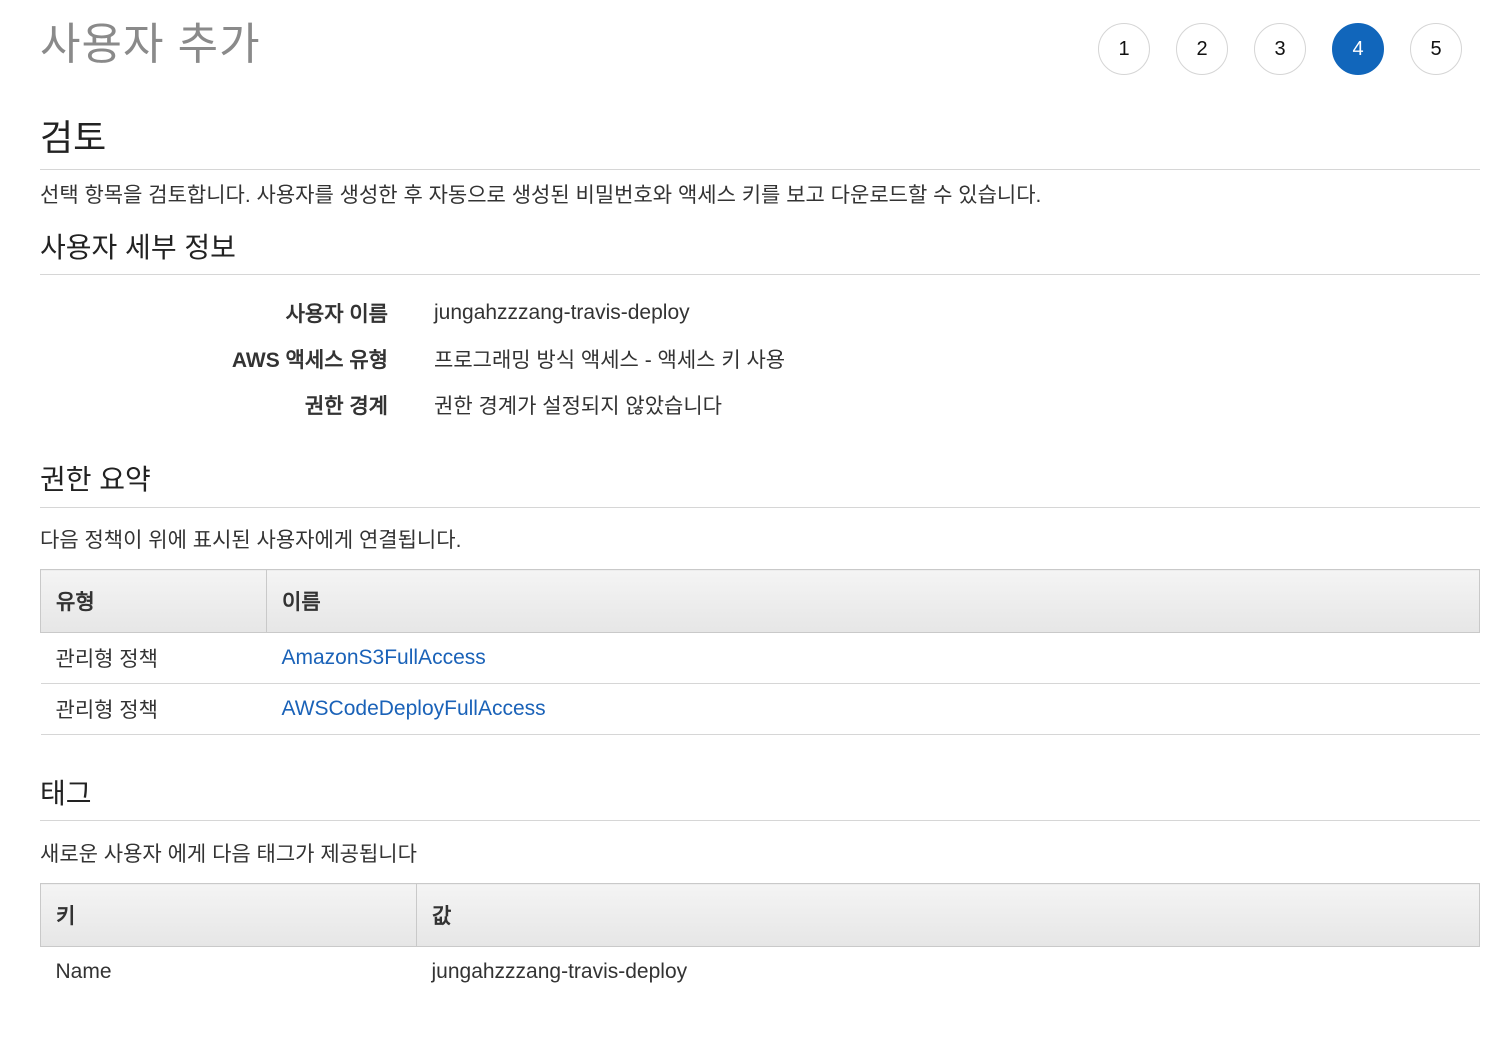  Describe the element at coordinates (578, 406) in the screenshot. I see `detail-value: 권한 경계가 설정되지 않았습니다` at that location.